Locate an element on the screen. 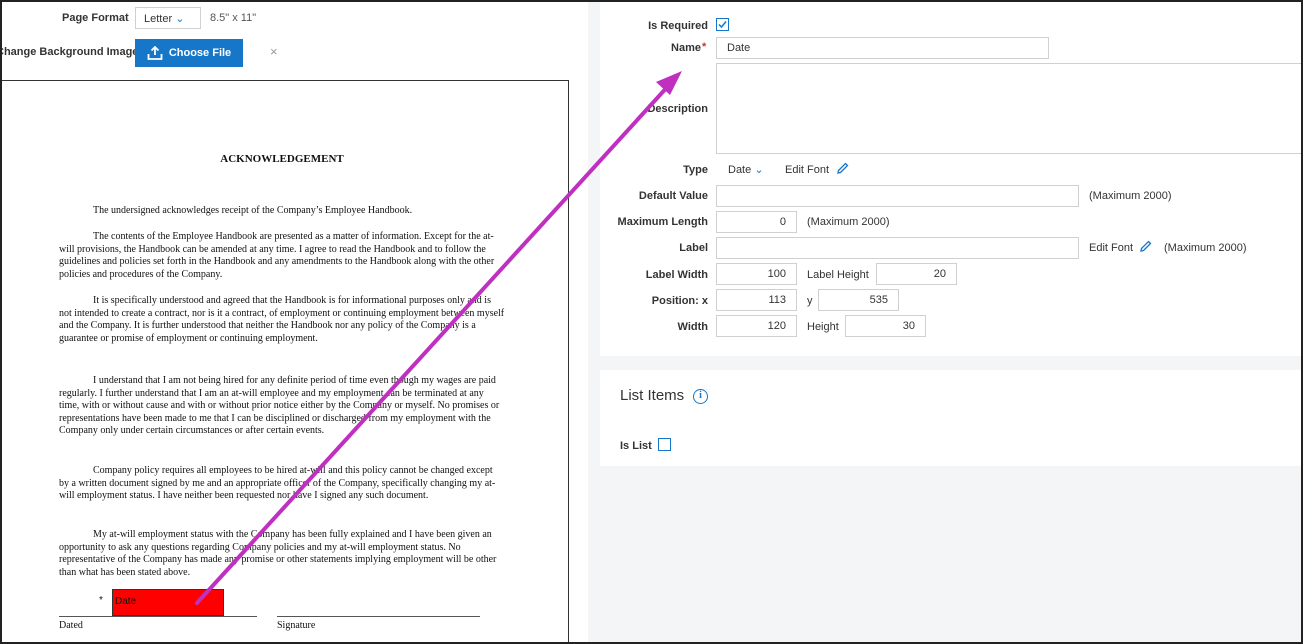 This screenshot has height=644, width=1303. upload-icon is located at coordinates (155, 53).